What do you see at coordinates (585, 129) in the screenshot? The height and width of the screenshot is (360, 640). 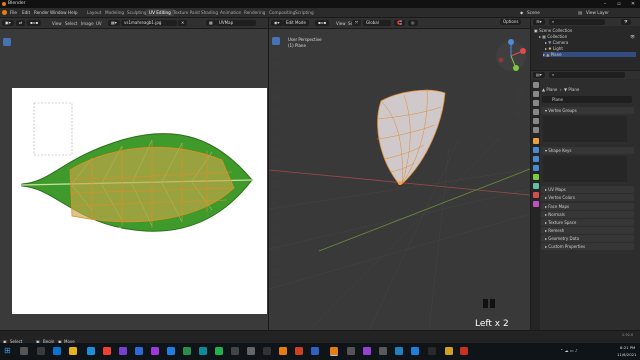 I see `vertex-groups-list` at bounding box center [585, 129].